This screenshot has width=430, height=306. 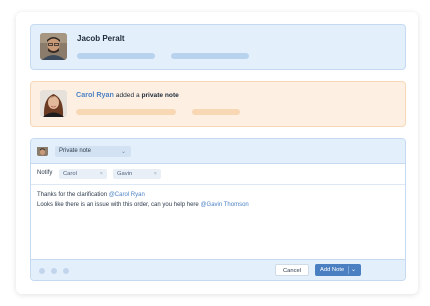 I want to click on note-line-1: Thanks for the clarification @Carol Ryan, so click(x=143, y=195).